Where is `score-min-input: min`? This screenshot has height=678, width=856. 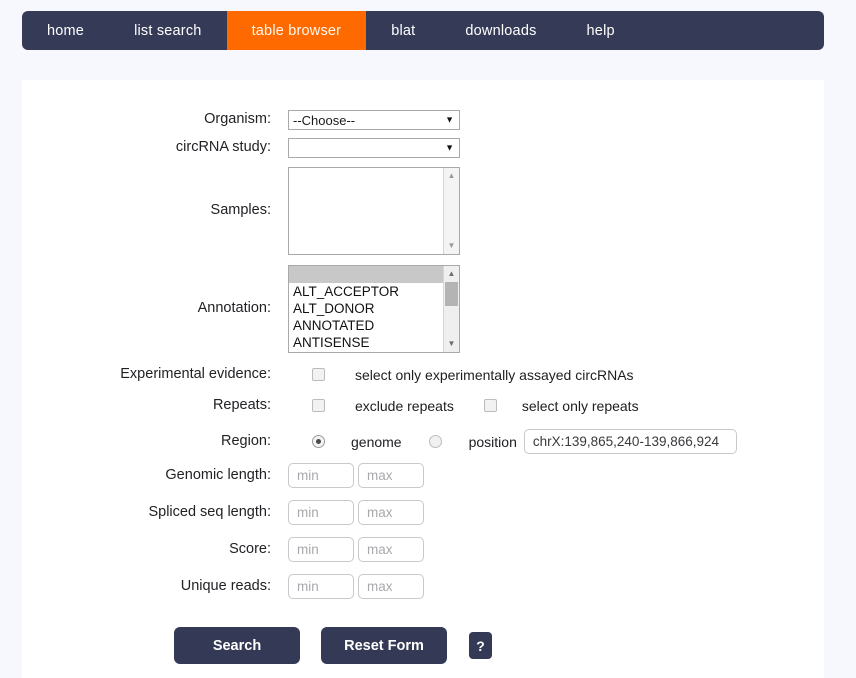 score-min-input: min is located at coordinates (321, 549).